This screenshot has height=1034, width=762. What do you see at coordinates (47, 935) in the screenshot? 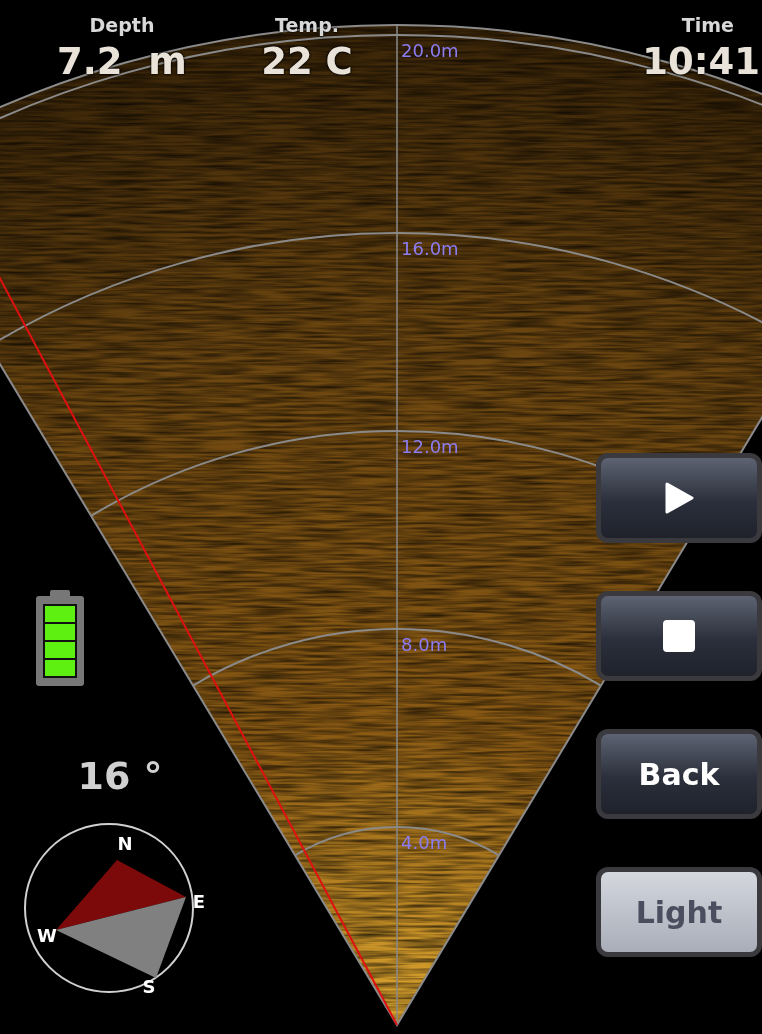
I see `compass-letter: W` at bounding box center [47, 935].